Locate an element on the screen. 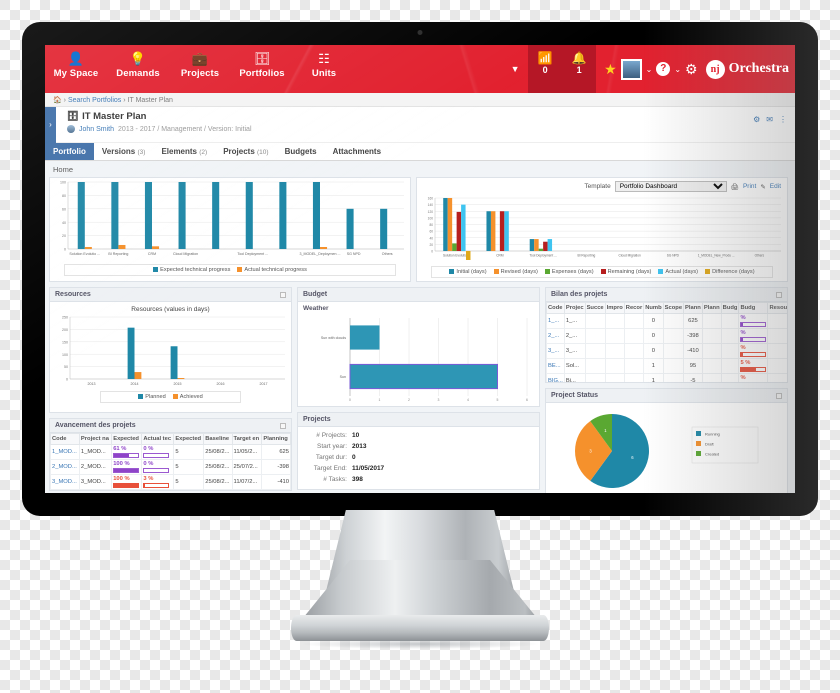 This screenshot has width=840, height=693. table-row: BIG... Bi... 1 -5% is located at coordinates (666, 377).